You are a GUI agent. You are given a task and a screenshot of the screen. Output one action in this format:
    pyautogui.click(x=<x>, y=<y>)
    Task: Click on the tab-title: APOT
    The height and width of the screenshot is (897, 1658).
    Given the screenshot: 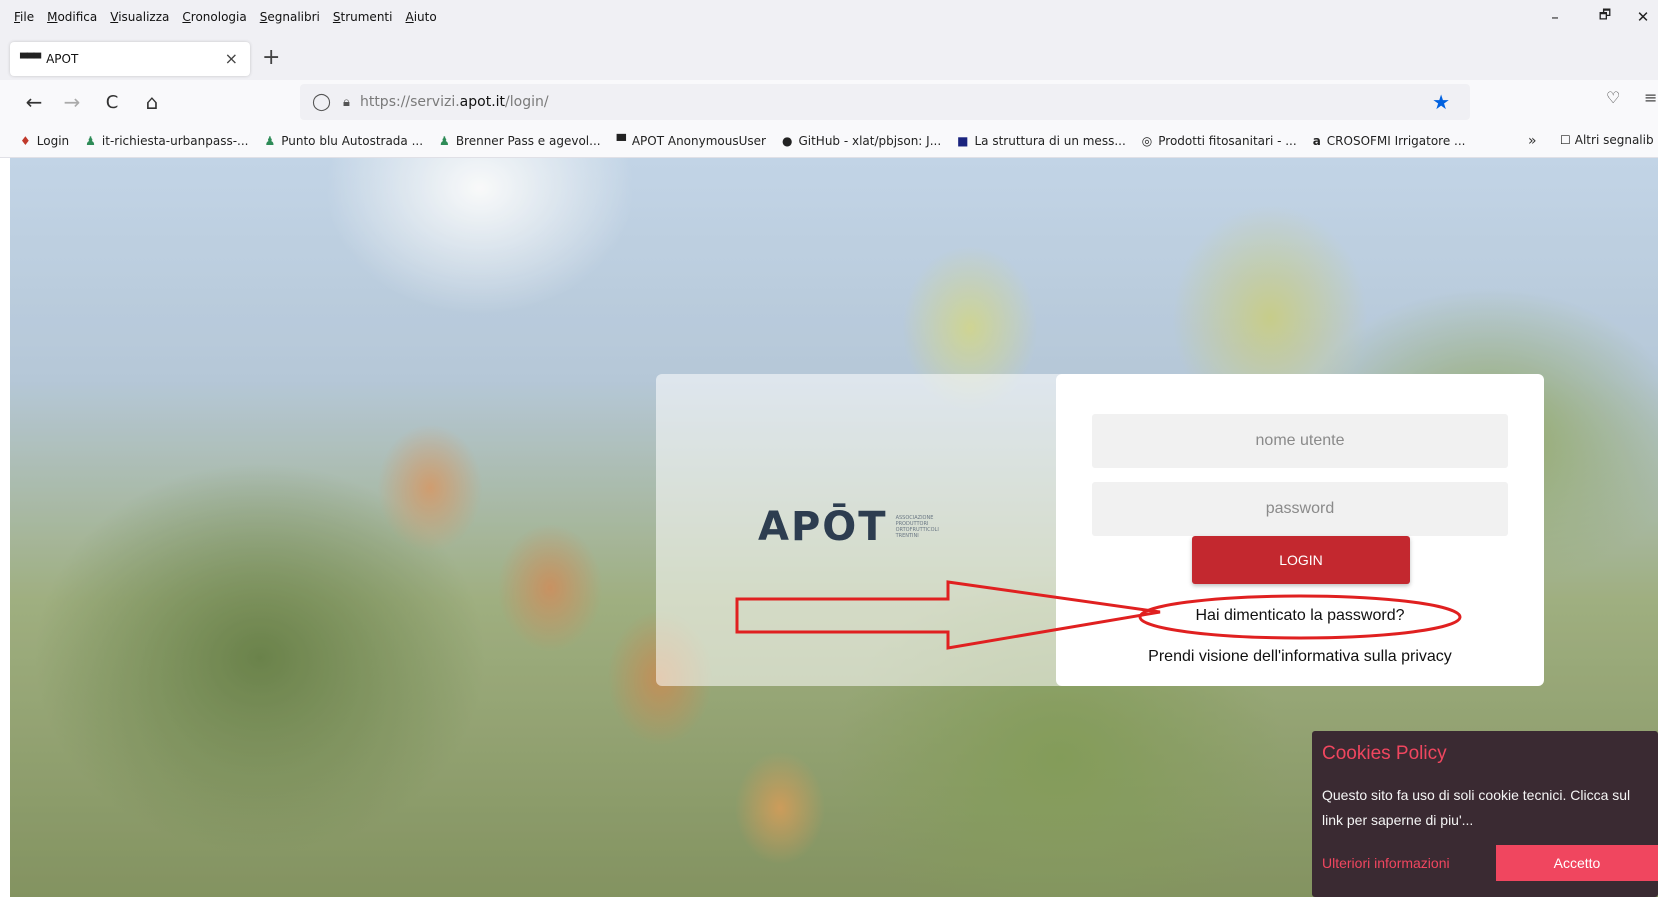 What is the action you would take?
    pyautogui.click(x=62, y=59)
    